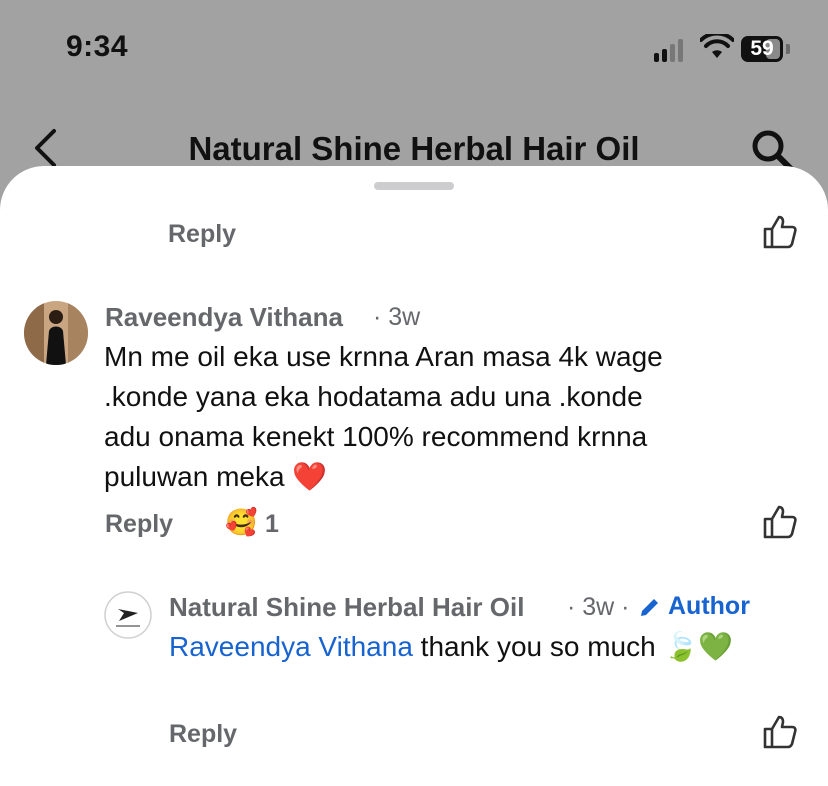  I want to click on reply-text: Raveendya Vithana thank you so much 🍃💚, so click(479, 647).